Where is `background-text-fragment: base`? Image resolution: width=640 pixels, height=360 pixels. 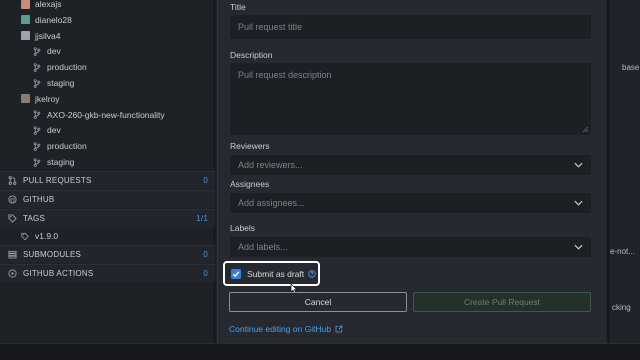 background-text-fragment: base is located at coordinates (631, 67).